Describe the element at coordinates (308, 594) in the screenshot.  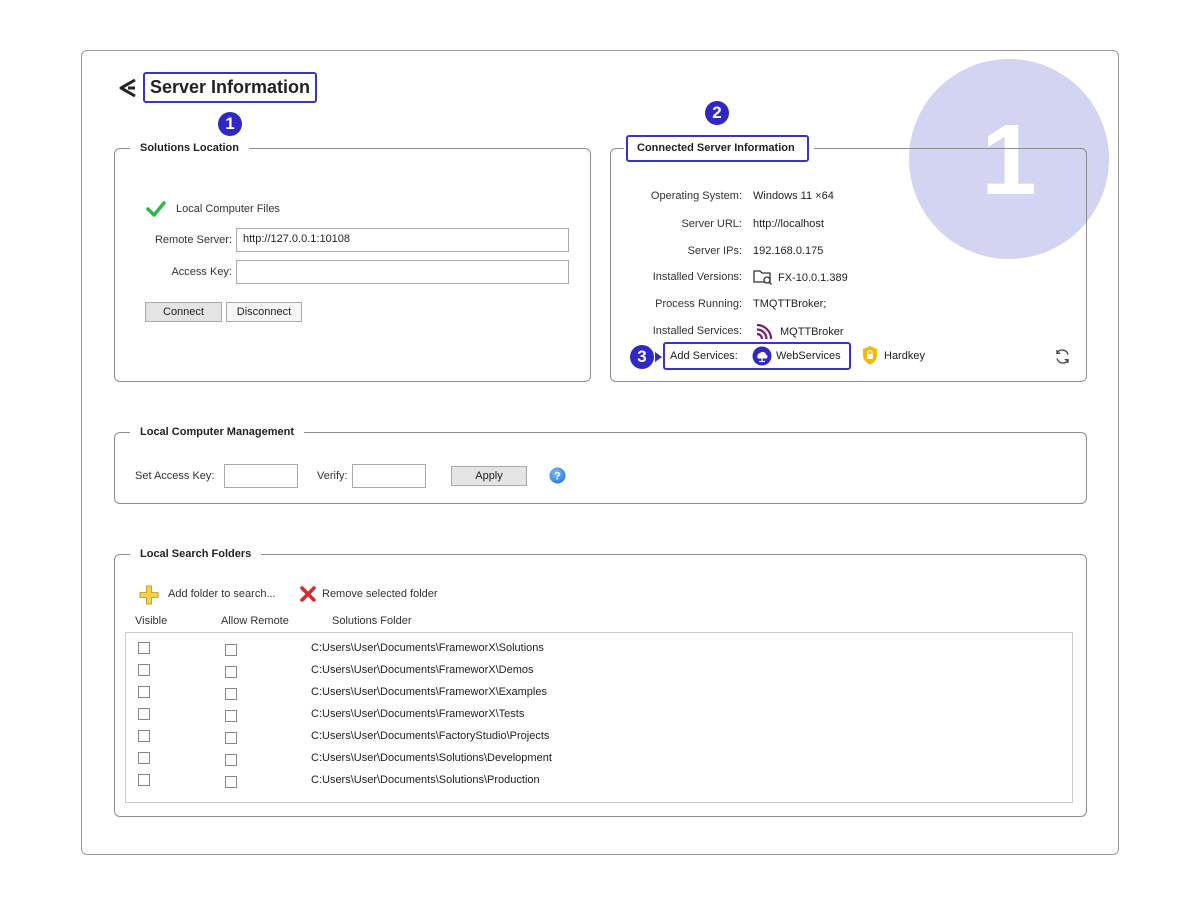
I see `remove-folder-icon` at that location.